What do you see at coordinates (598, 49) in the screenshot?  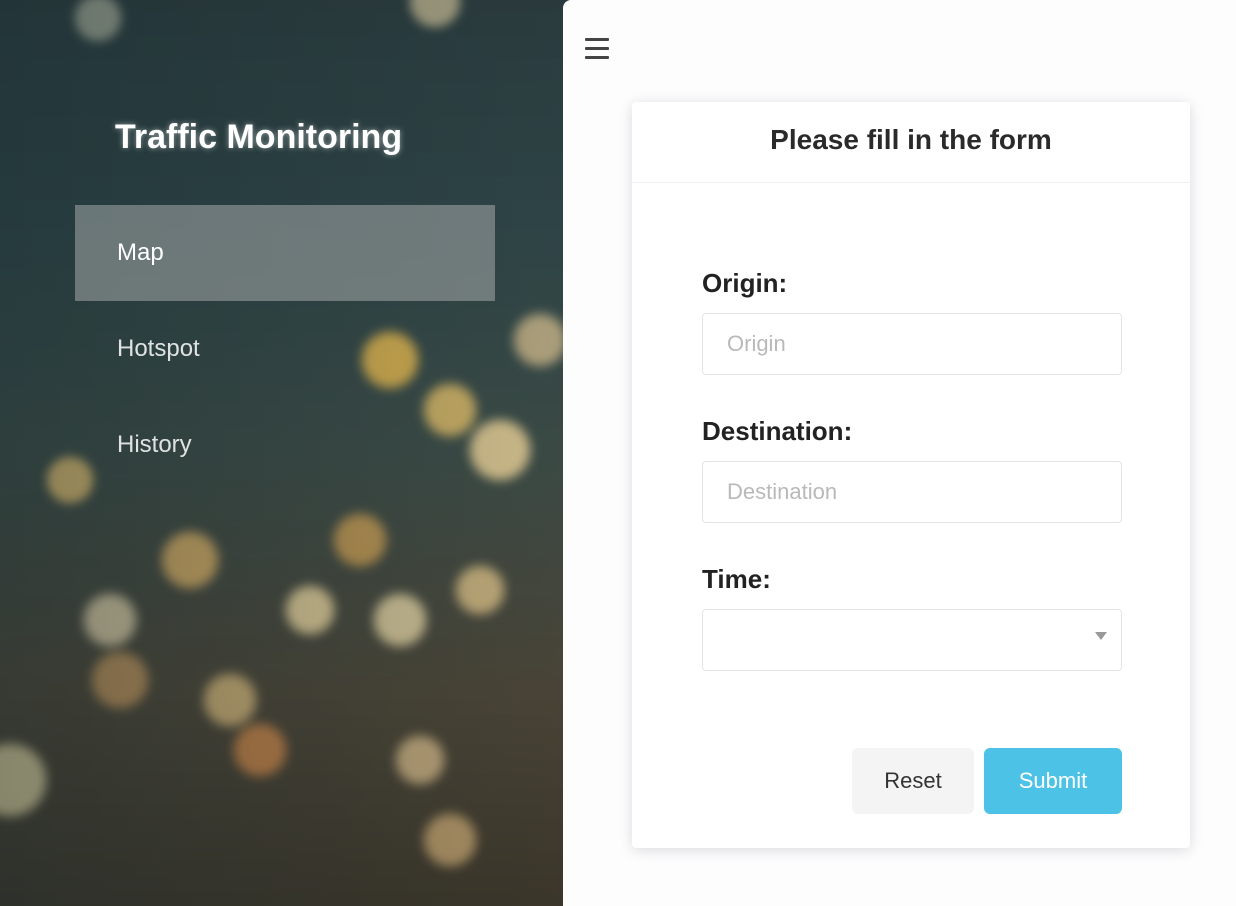 I see `hamburger-menu-icon` at bounding box center [598, 49].